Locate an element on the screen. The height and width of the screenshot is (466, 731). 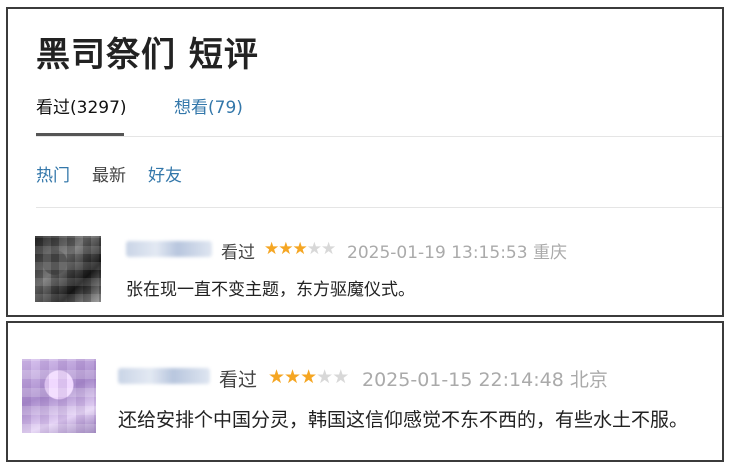
page-title: 黑司祭们 短评 is located at coordinates (147, 55).